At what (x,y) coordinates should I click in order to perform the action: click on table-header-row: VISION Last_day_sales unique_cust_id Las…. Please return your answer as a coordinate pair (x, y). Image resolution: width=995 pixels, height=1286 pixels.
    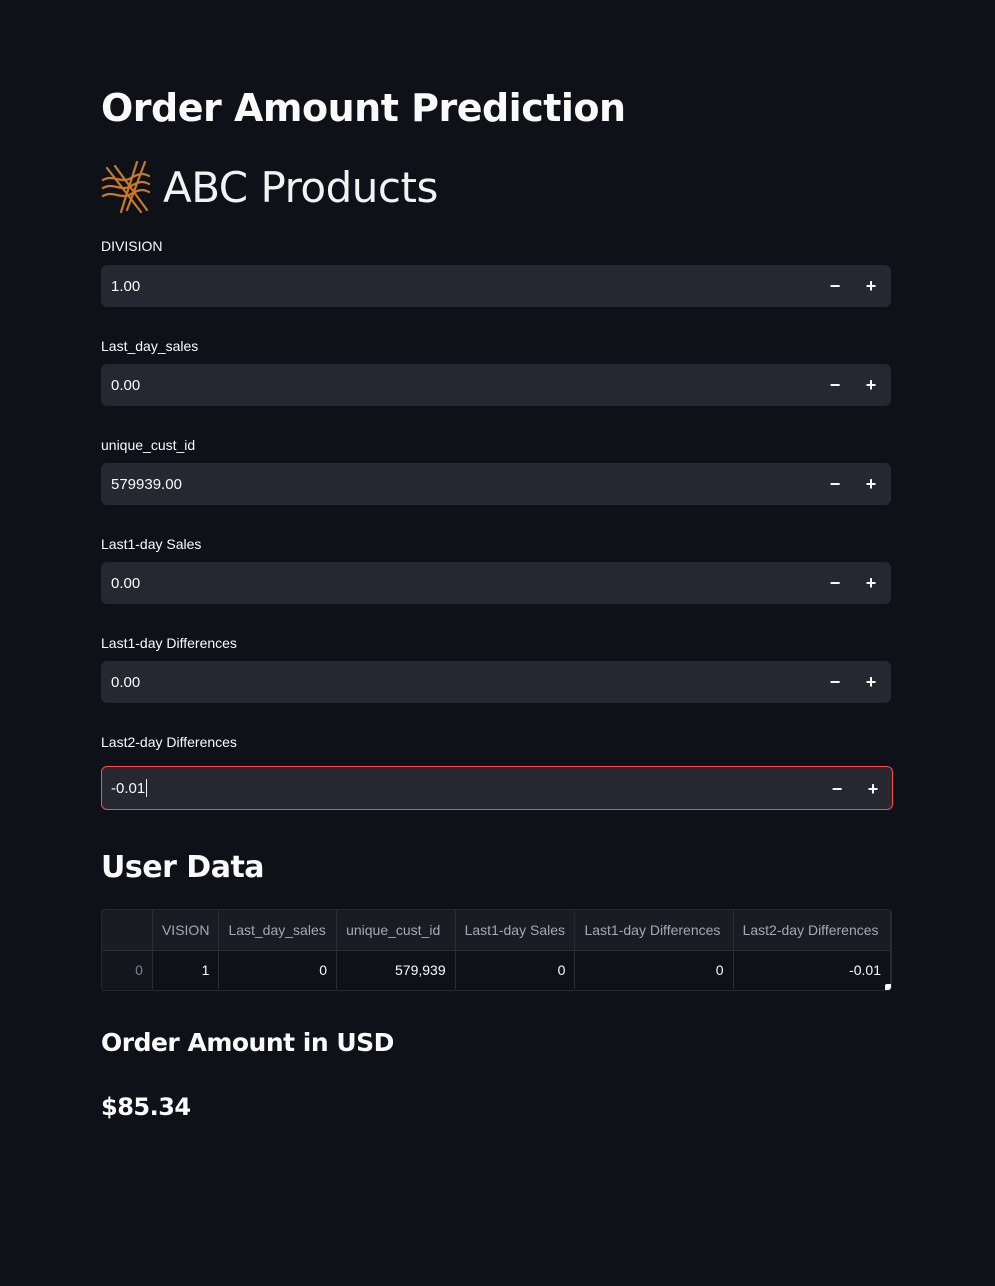
    Looking at the image, I should click on (496, 930).